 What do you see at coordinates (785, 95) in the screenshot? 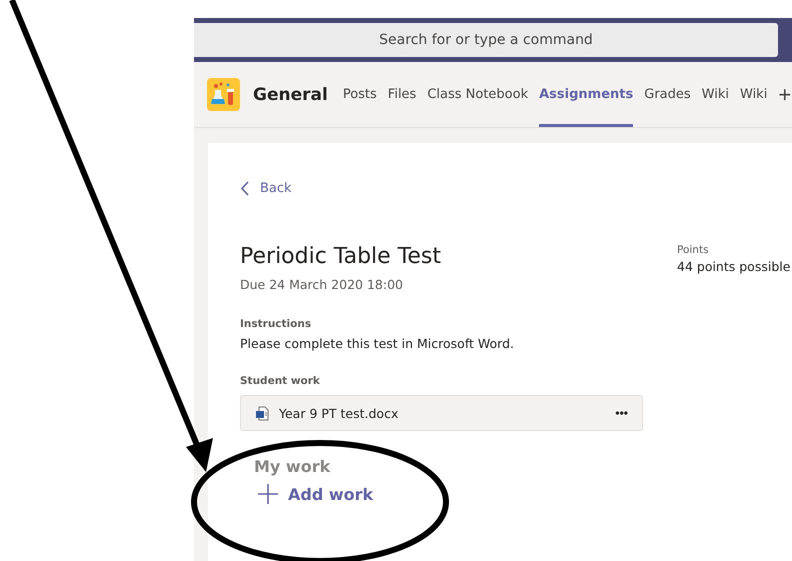
I see `add-tab-button: +` at bounding box center [785, 95].